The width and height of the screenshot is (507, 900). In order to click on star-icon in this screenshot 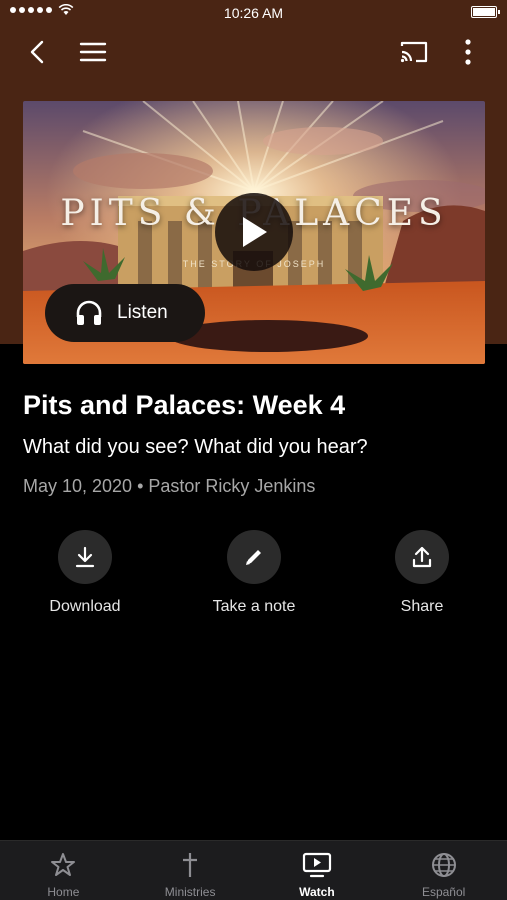, I will do `click(63, 864)`.